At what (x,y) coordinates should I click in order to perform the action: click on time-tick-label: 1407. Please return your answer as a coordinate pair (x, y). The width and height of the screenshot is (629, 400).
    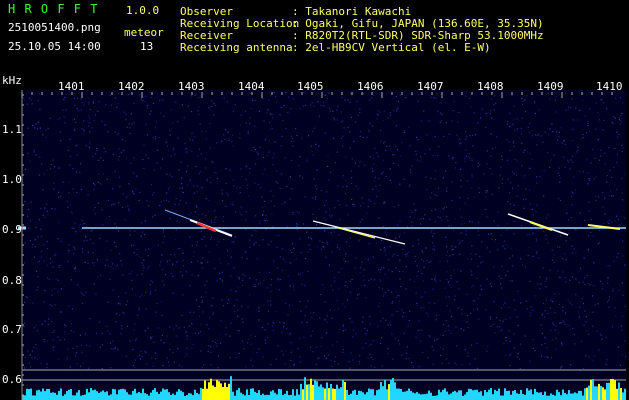
    Looking at the image, I should click on (430, 86).